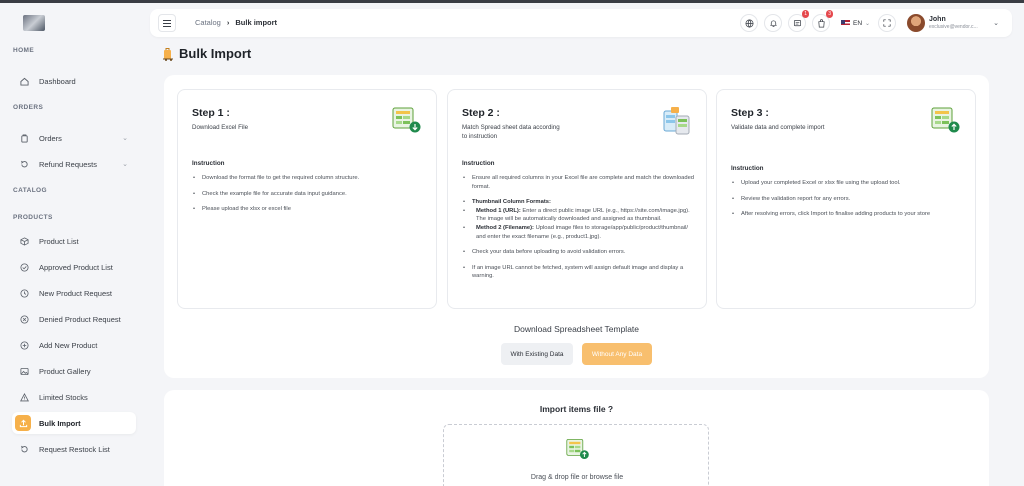  I want to click on sidebar-item-orders: Orders ⌄, so click(74, 138).